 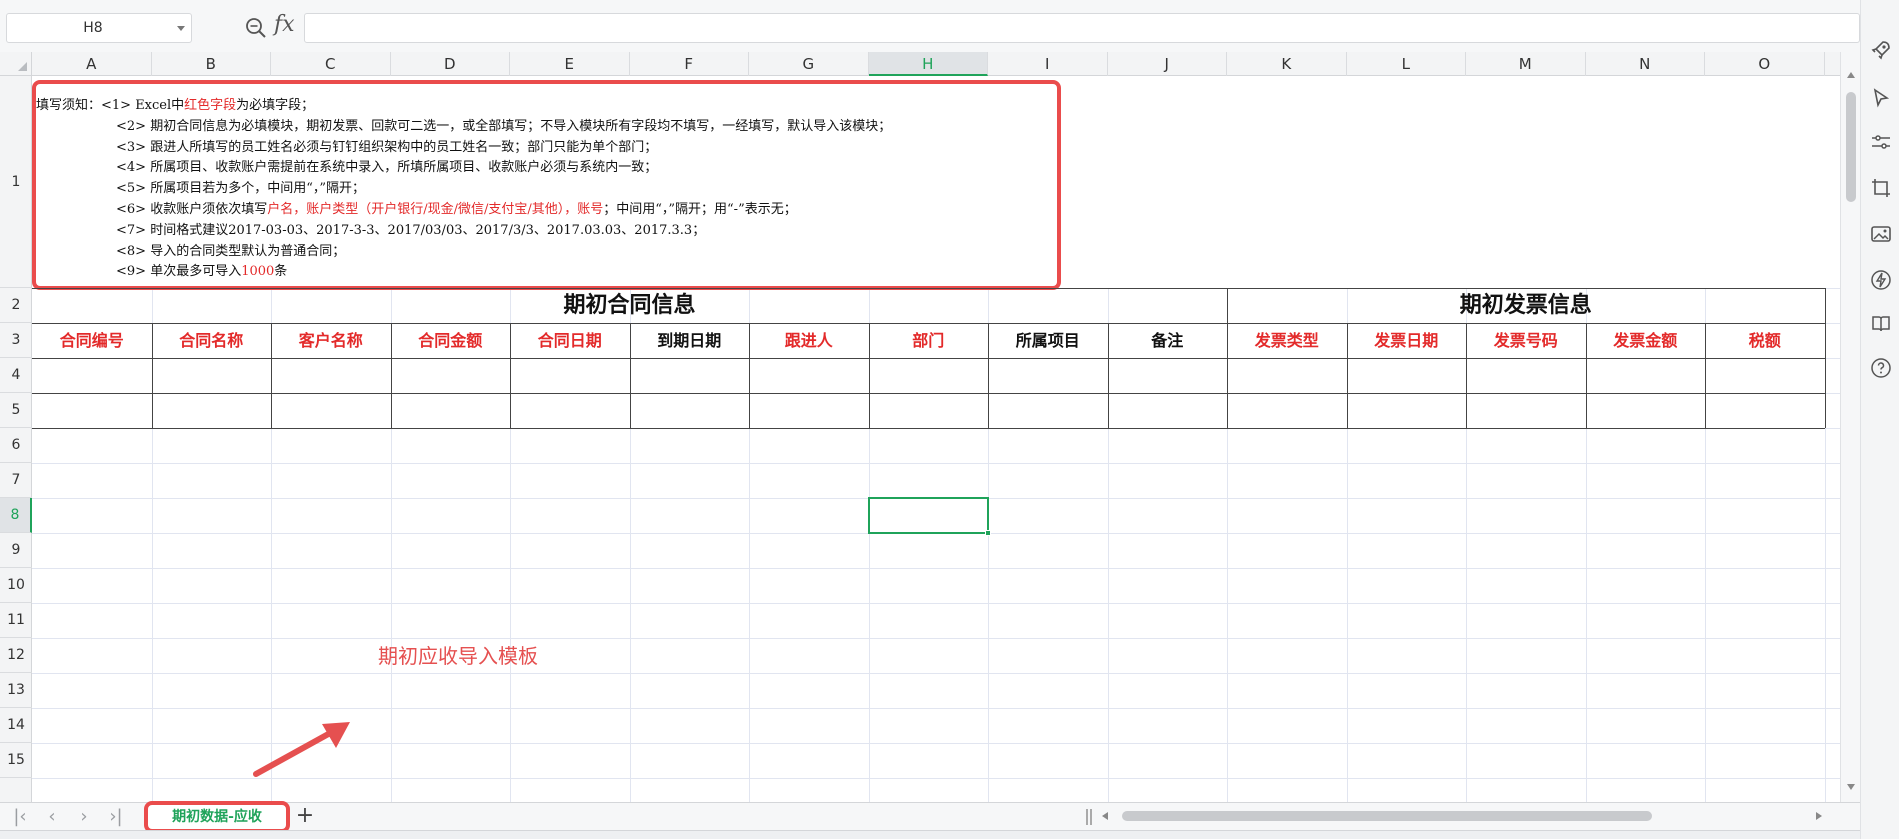 I want to click on select-all-icon, so click(x=22, y=66).